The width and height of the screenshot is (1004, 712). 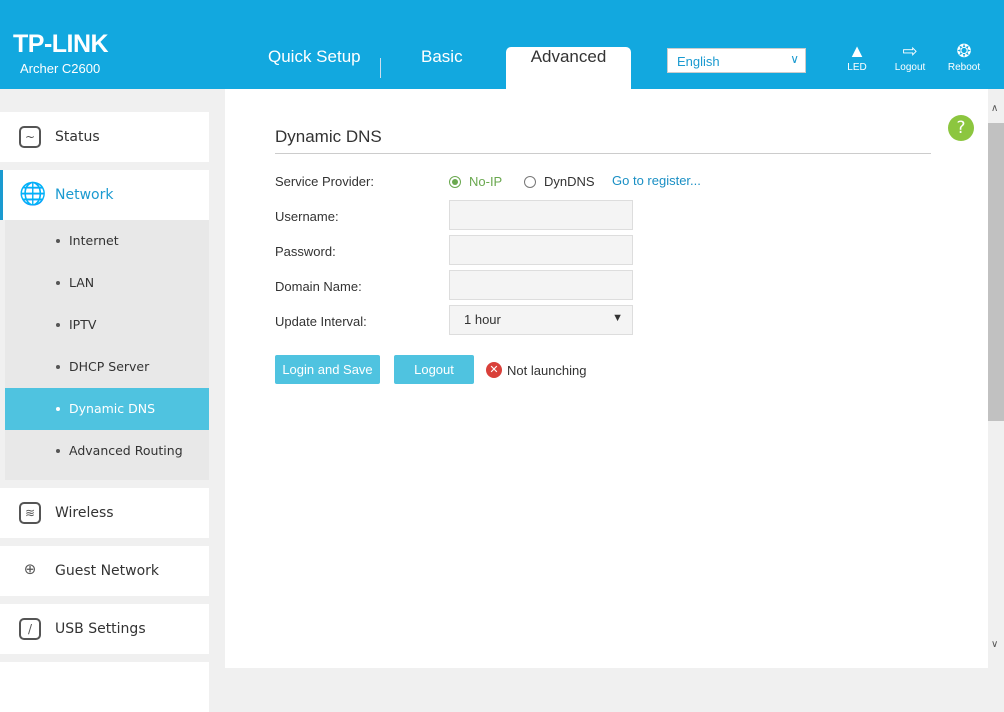 What do you see at coordinates (321, 321) in the screenshot?
I see `update-interval-label: Update Interval:` at bounding box center [321, 321].